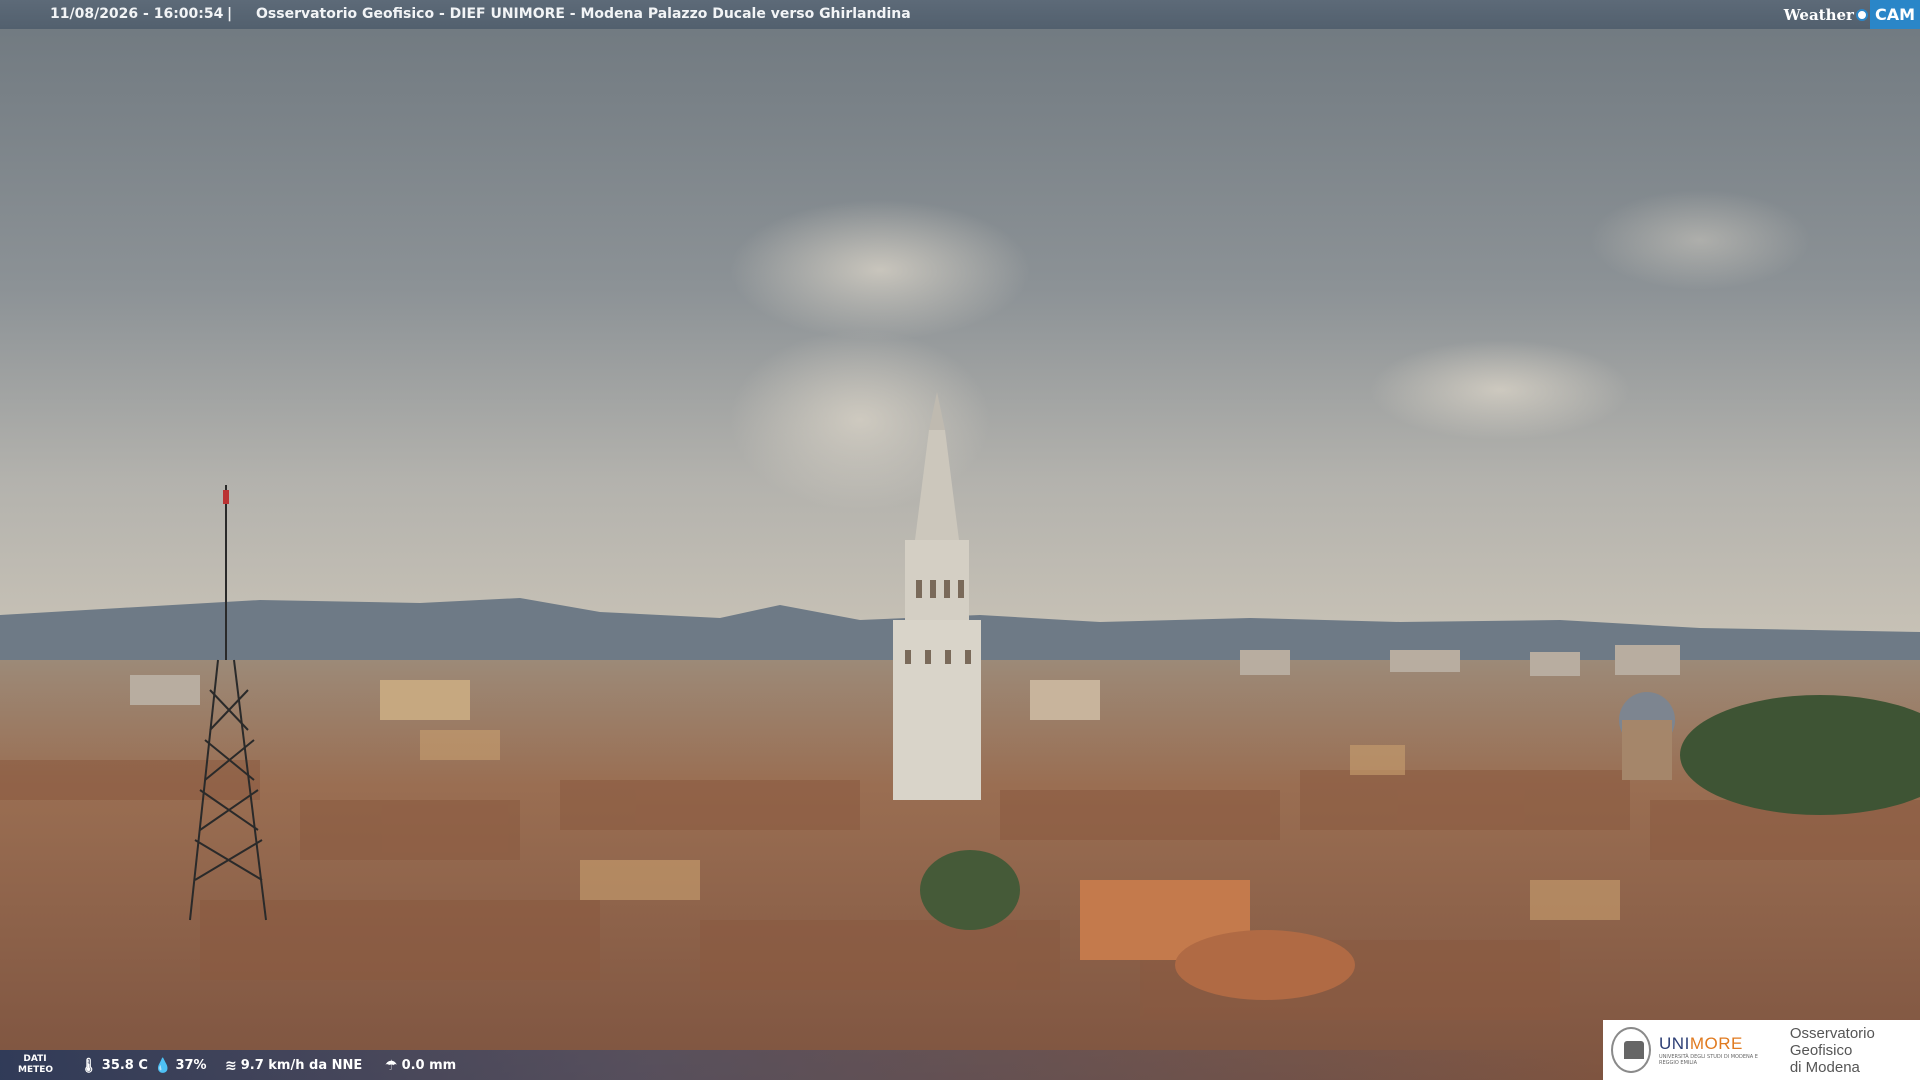  What do you see at coordinates (391, 1065) in the screenshot?
I see `rain-icon: ☂` at bounding box center [391, 1065].